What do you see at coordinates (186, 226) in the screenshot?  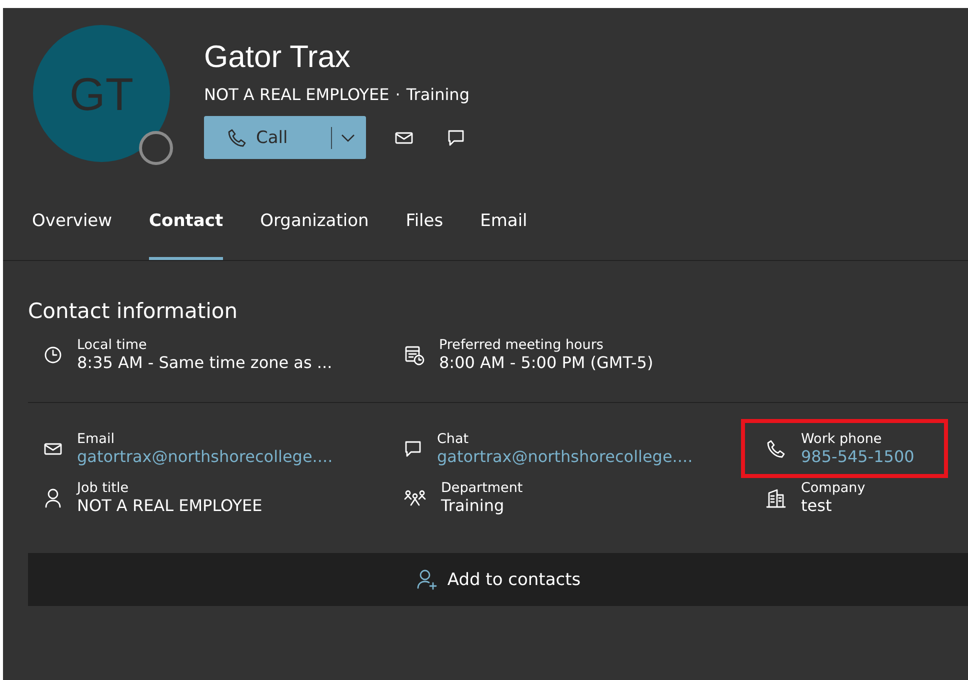 I see `tab: Contact` at bounding box center [186, 226].